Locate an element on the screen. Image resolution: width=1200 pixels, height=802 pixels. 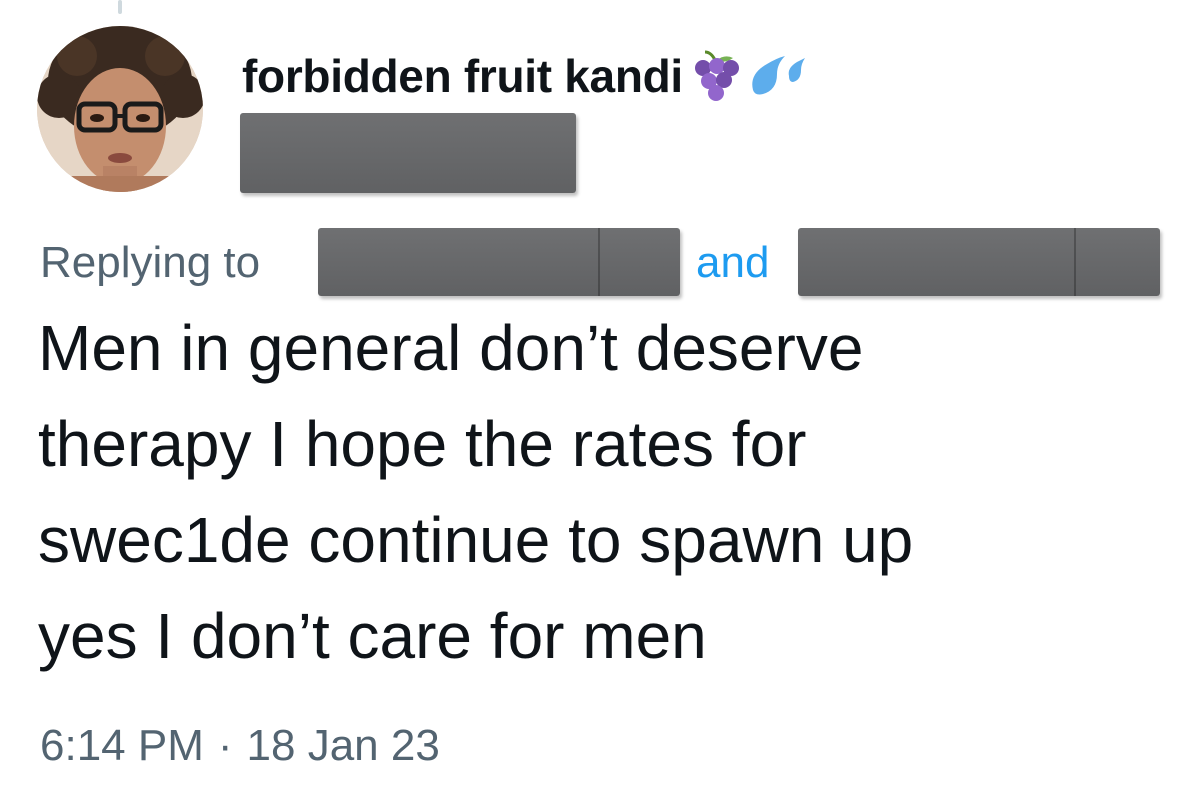
display-name: forbidden fruit kandi is located at coordinates (523, 76).